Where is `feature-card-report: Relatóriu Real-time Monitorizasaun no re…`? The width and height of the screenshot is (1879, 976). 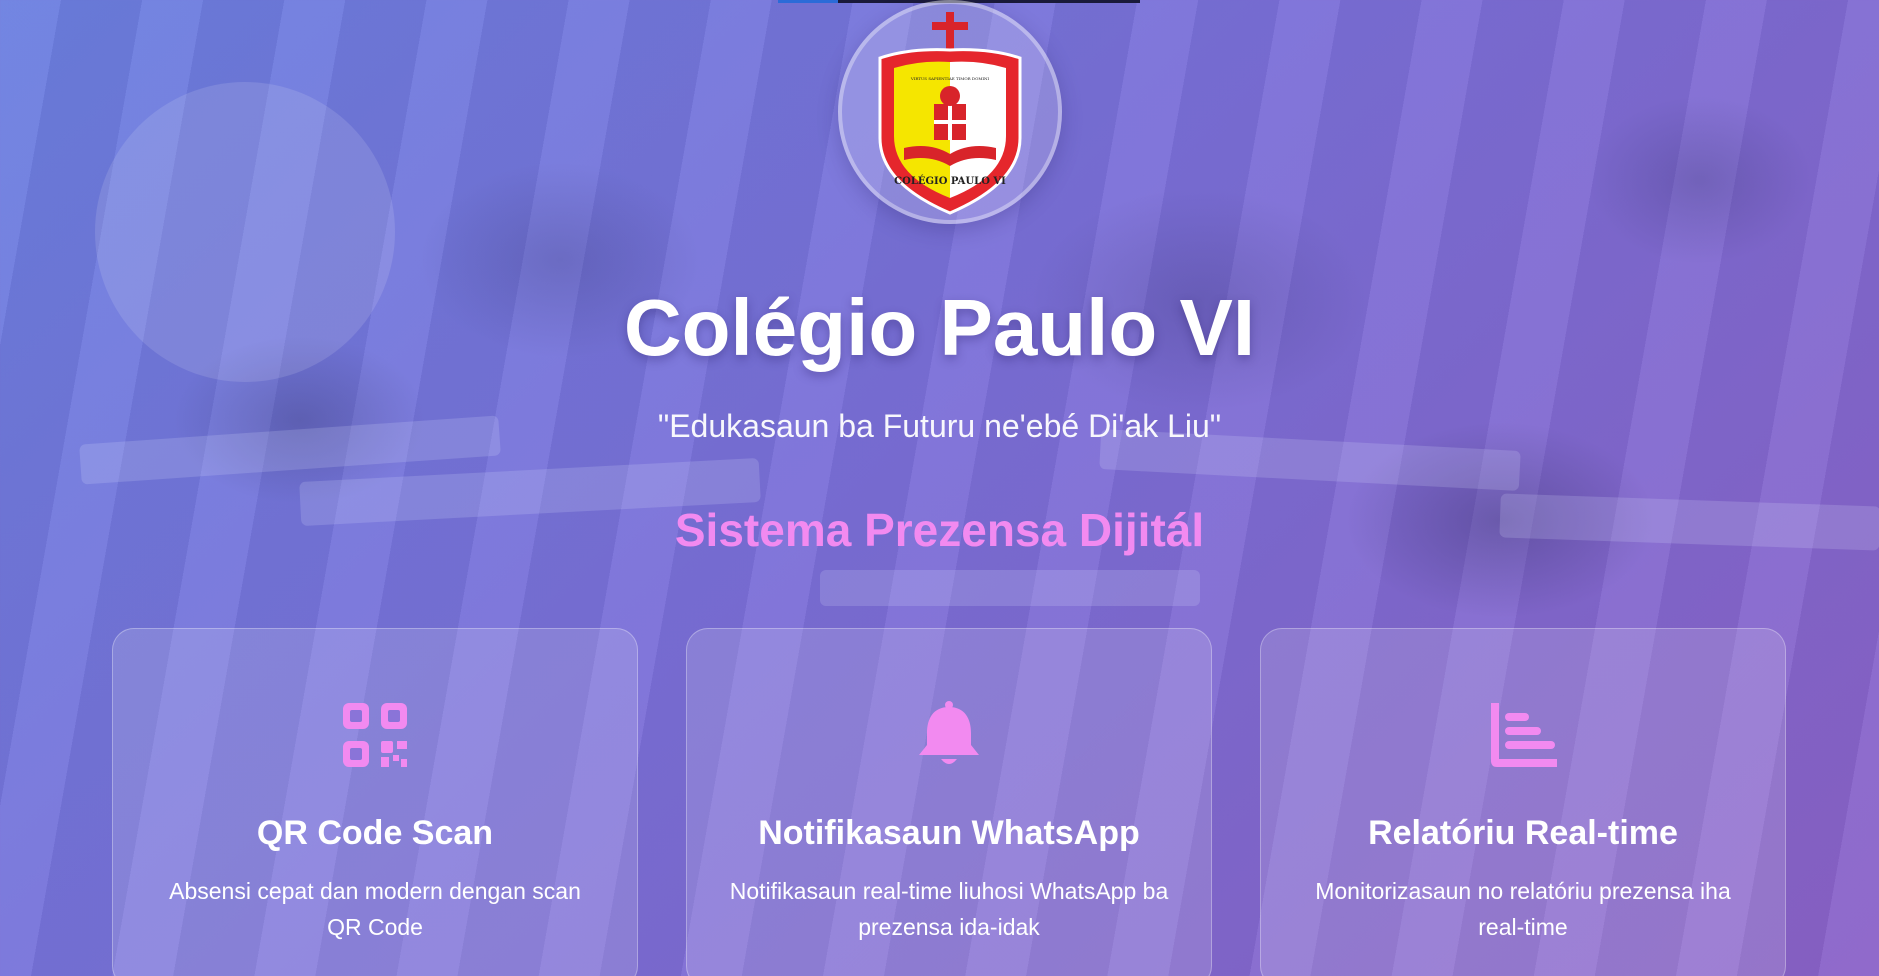
feature-card-report: Relatóriu Real-time Monitorizasaun no re… is located at coordinates (1523, 802).